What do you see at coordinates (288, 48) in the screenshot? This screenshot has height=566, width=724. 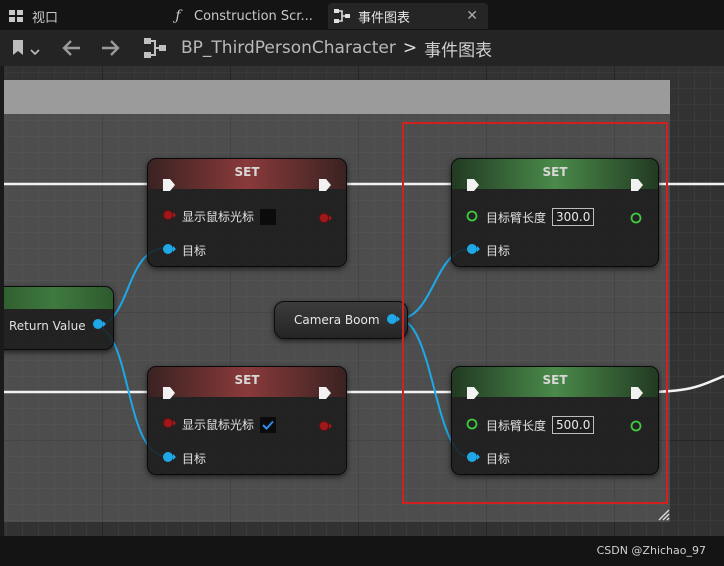 I see `breadcrumb-blueprint: BP_ThirdPersonCharacter` at bounding box center [288, 48].